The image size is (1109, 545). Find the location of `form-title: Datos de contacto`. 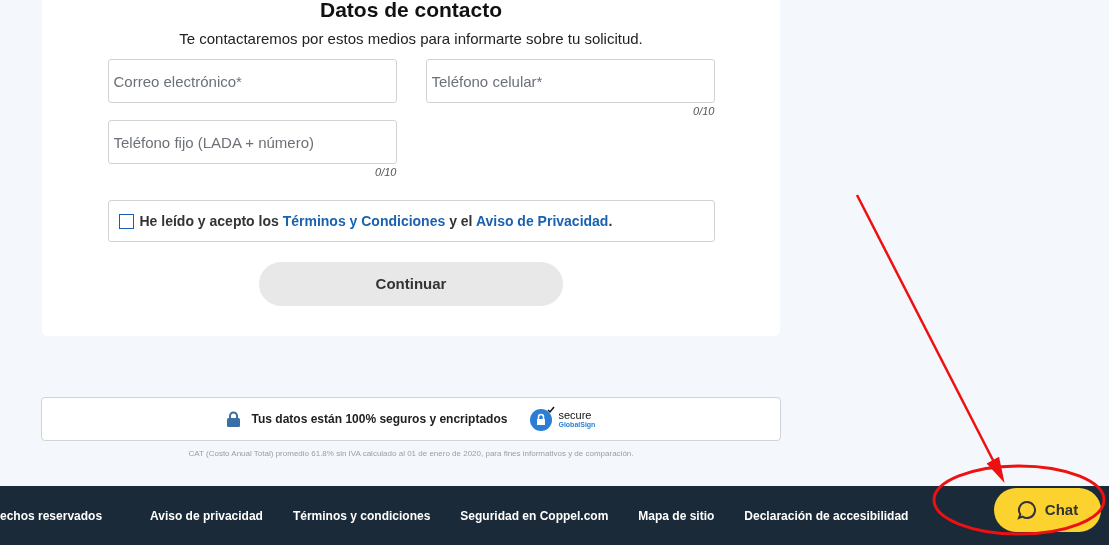

form-title: Datos de contacto is located at coordinates (411, 10).